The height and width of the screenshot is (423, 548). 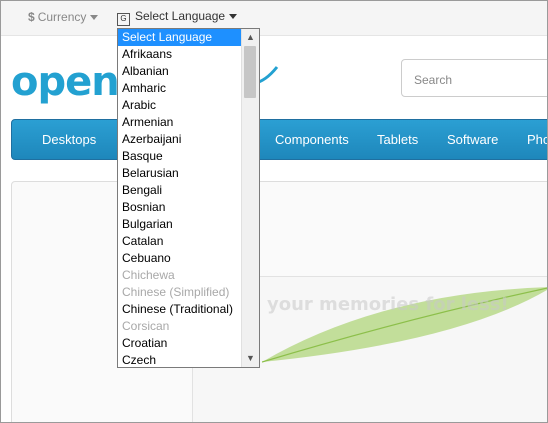 What do you see at coordinates (312, 139) in the screenshot?
I see `nav-item-components: Components` at bounding box center [312, 139].